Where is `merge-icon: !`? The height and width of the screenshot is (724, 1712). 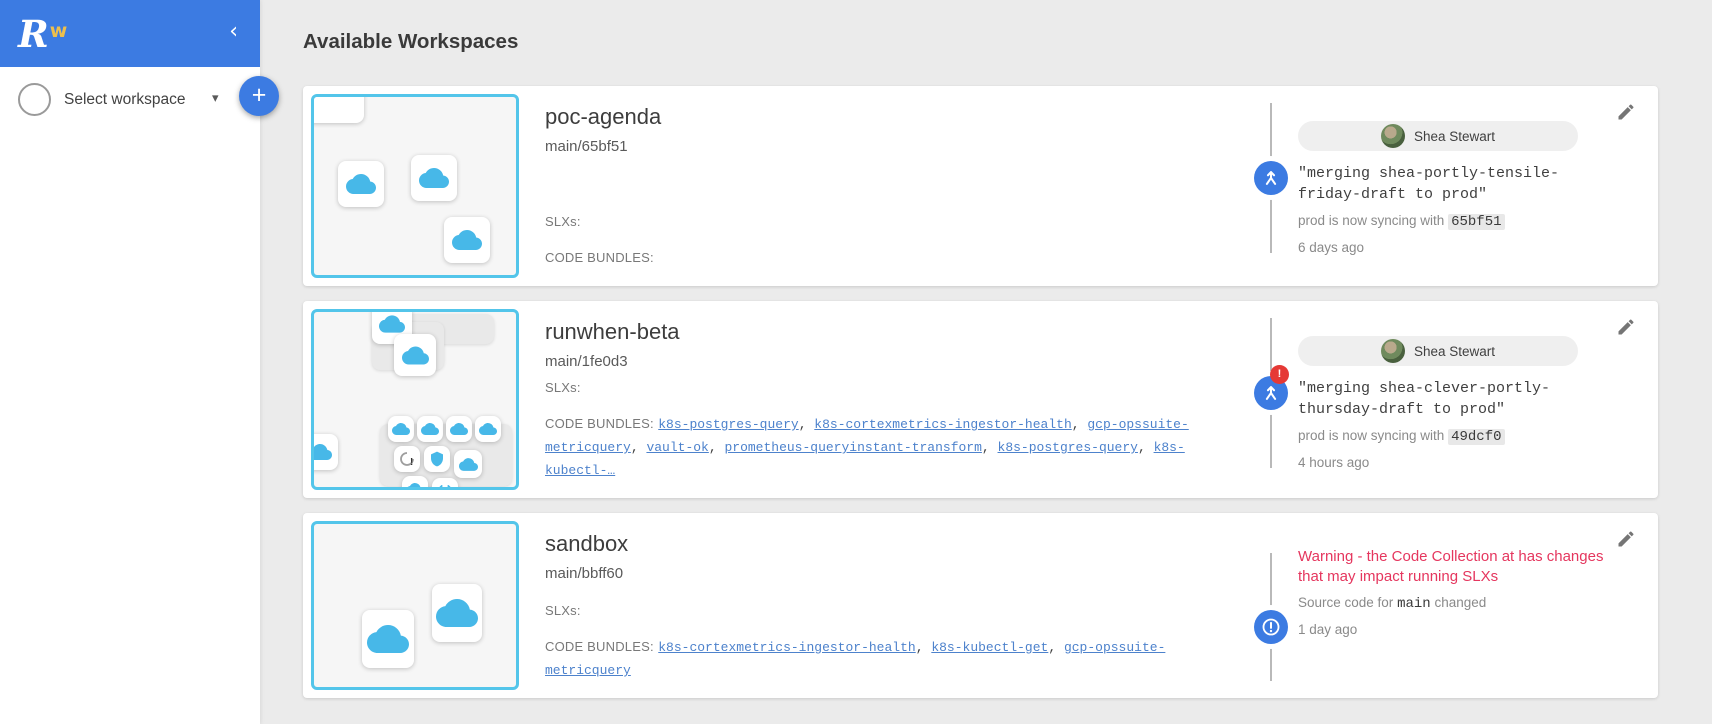
merge-icon: ! is located at coordinates (1271, 387).